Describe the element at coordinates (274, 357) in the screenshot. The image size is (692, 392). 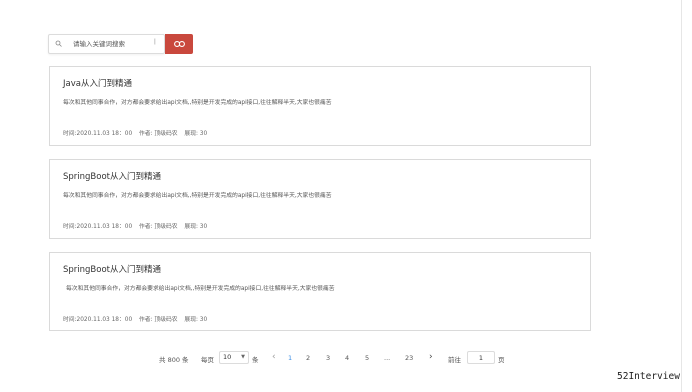
I see `prev-page-icon: ‹` at that location.